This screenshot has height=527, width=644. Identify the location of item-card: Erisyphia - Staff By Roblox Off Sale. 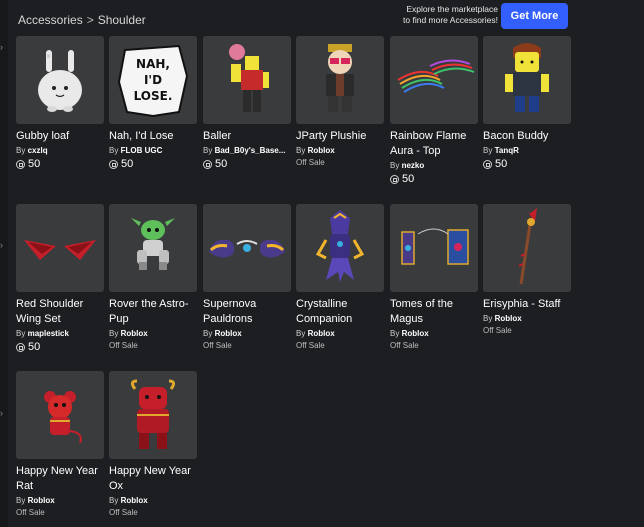
(527, 269).